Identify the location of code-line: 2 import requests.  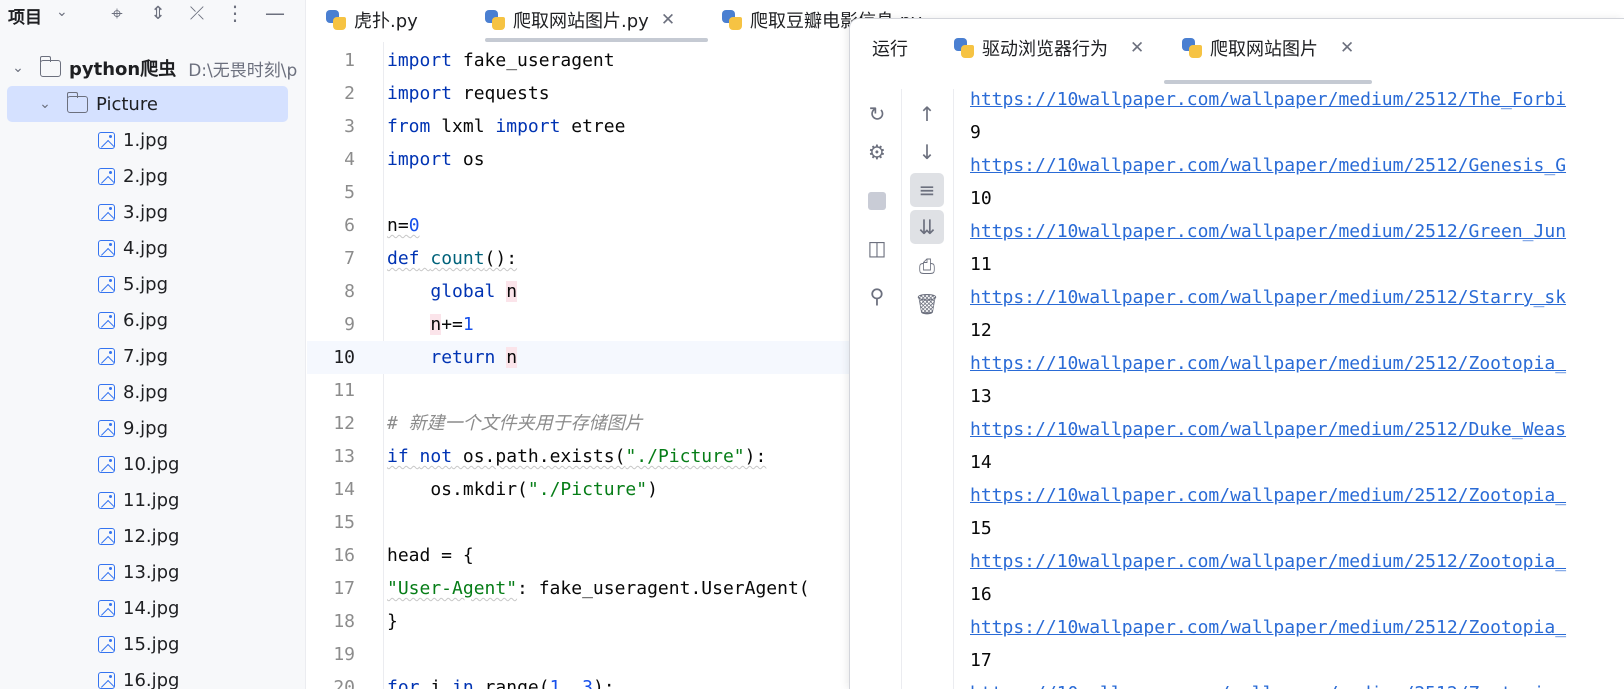
(579, 93).